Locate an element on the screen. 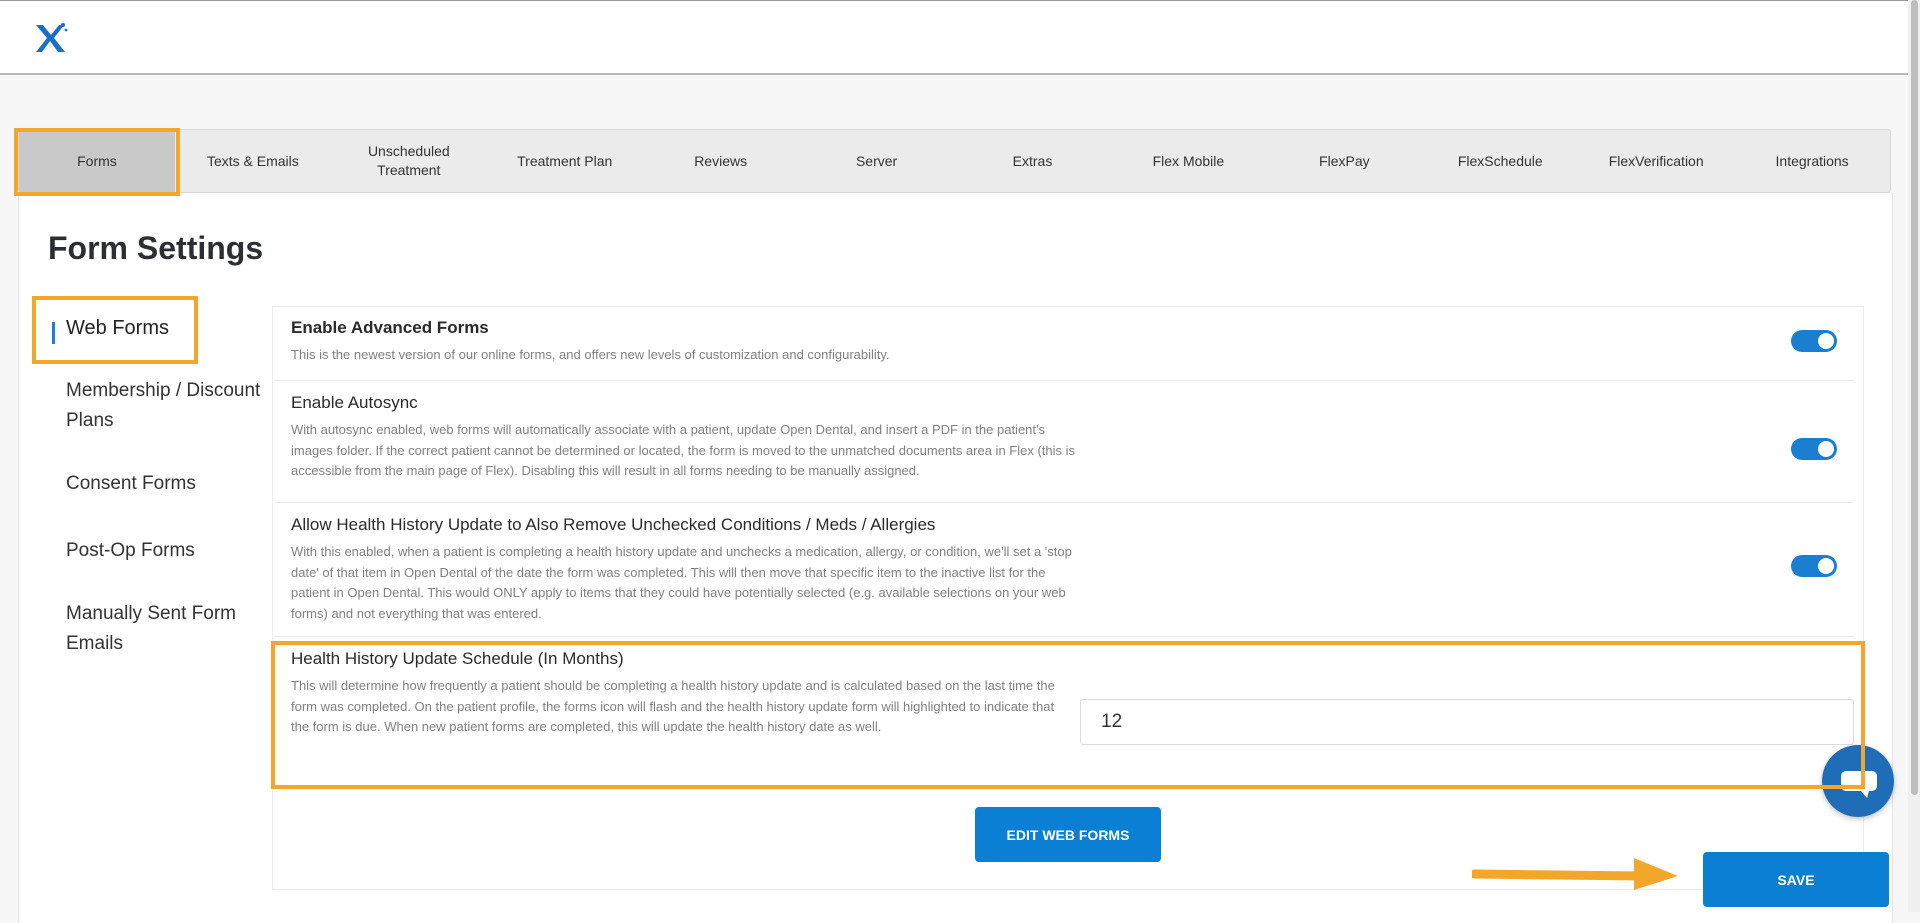 The width and height of the screenshot is (1920, 923). tab-flexpay: FlexPay is located at coordinates (1344, 161).